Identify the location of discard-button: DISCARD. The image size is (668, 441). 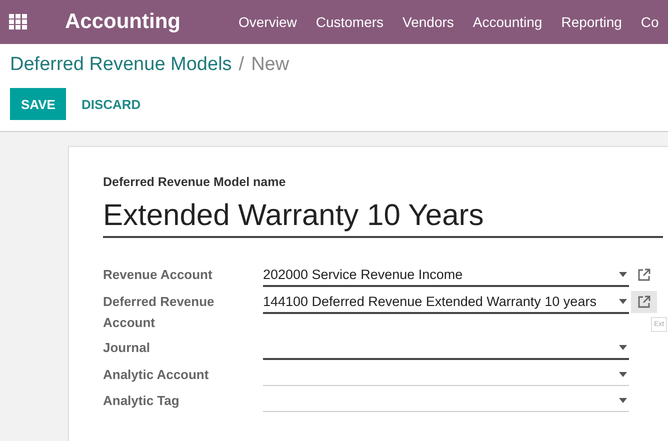
(111, 104).